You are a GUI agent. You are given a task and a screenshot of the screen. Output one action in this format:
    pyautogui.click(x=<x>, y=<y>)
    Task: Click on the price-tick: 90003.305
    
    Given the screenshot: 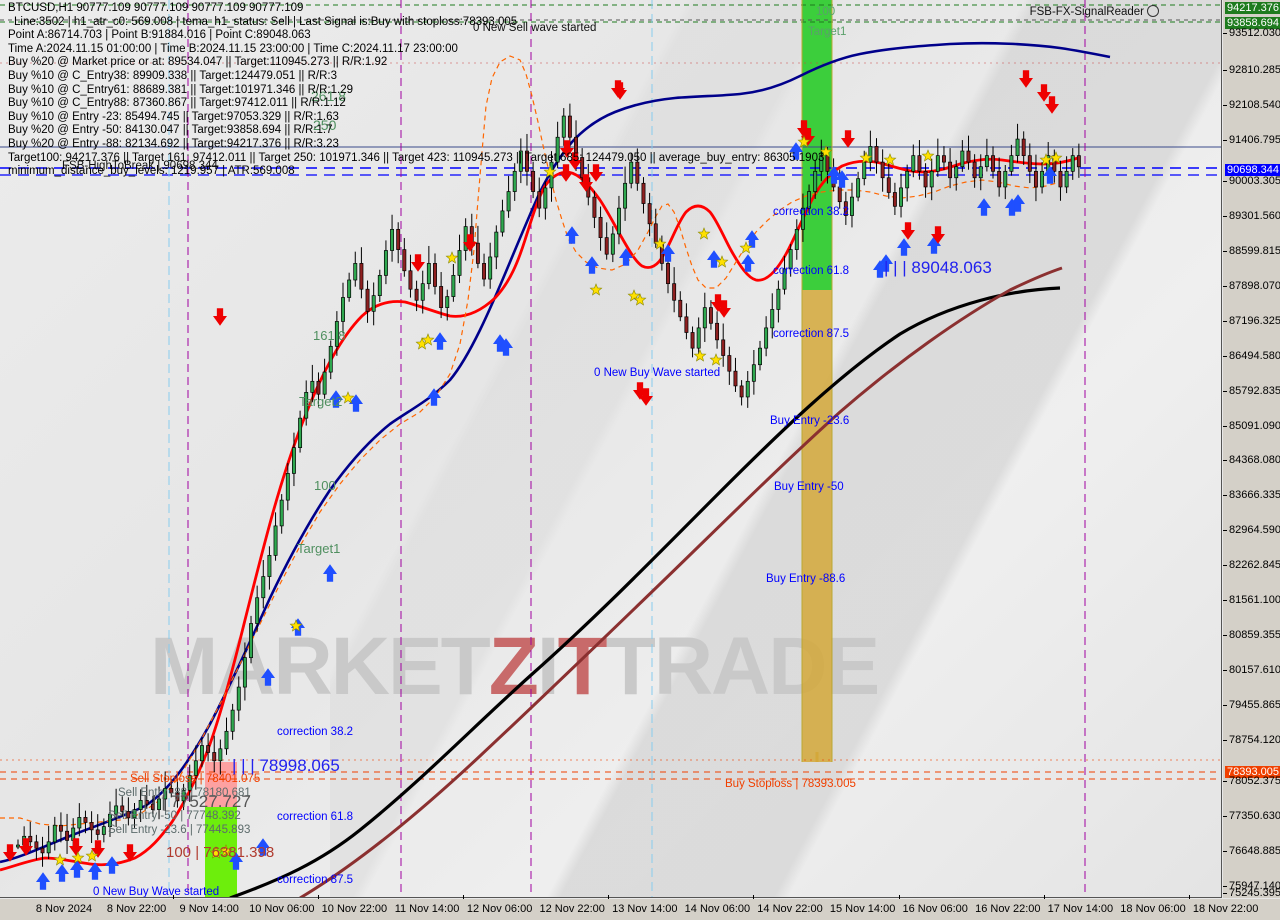 What is the action you would take?
    pyautogui.click(x=1251, y=181)
    